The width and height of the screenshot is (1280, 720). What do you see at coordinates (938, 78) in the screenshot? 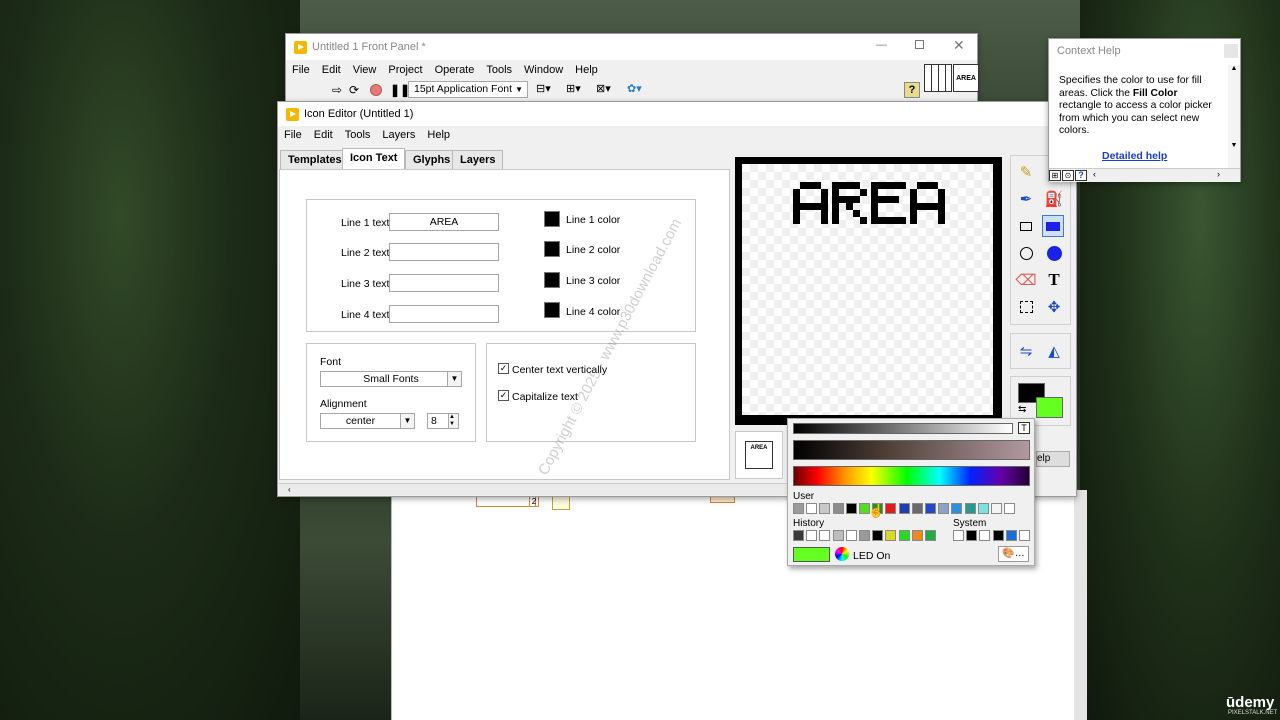
I see `connector-pane-icon` at bounding box center [938, 78].